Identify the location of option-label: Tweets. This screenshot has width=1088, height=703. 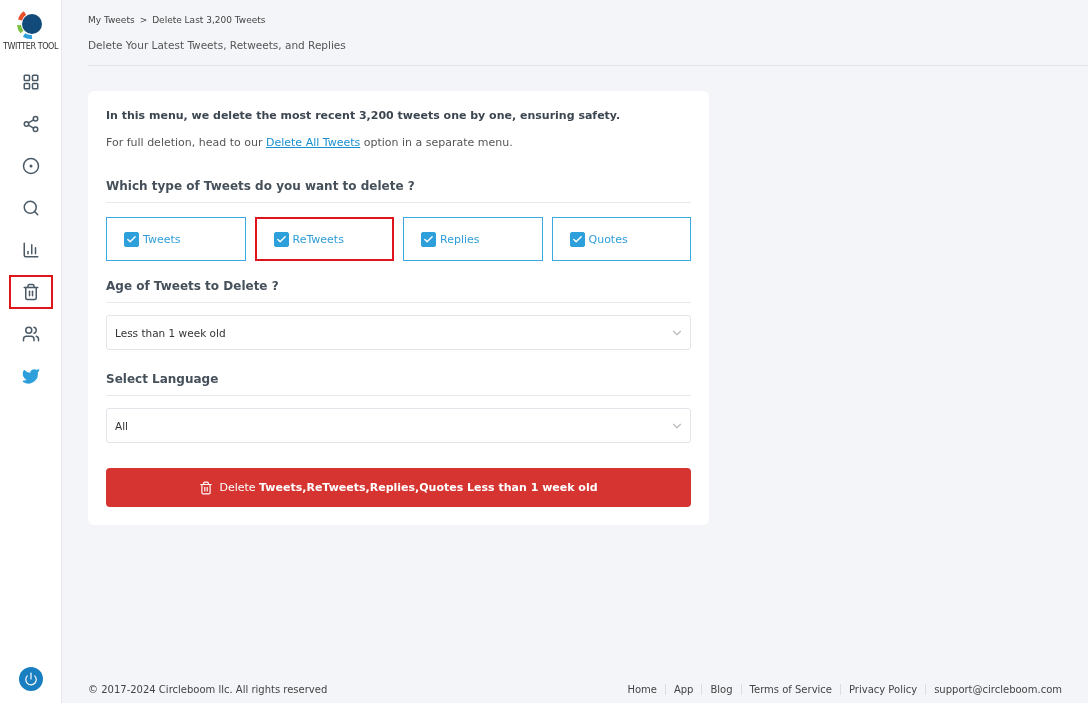
(162, 239).